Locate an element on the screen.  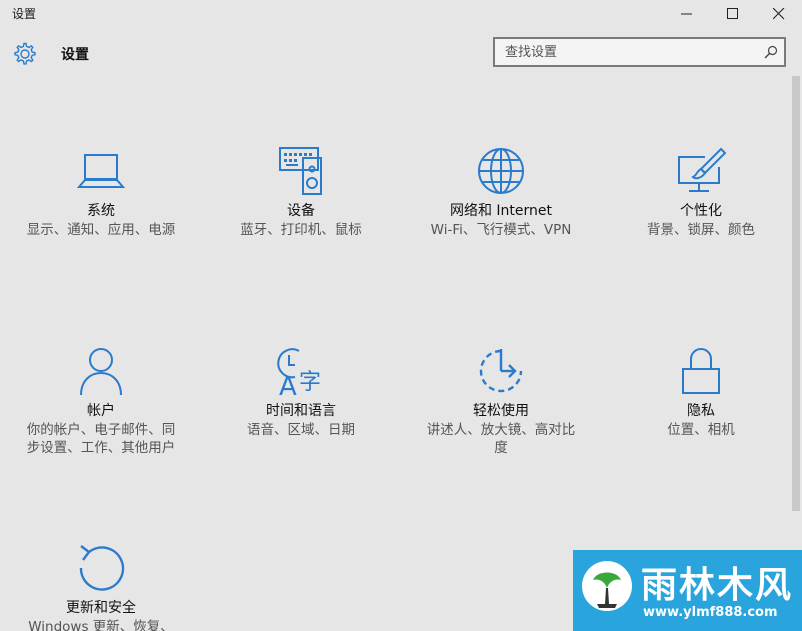
lock-icon is located at coordinates (701, 371).